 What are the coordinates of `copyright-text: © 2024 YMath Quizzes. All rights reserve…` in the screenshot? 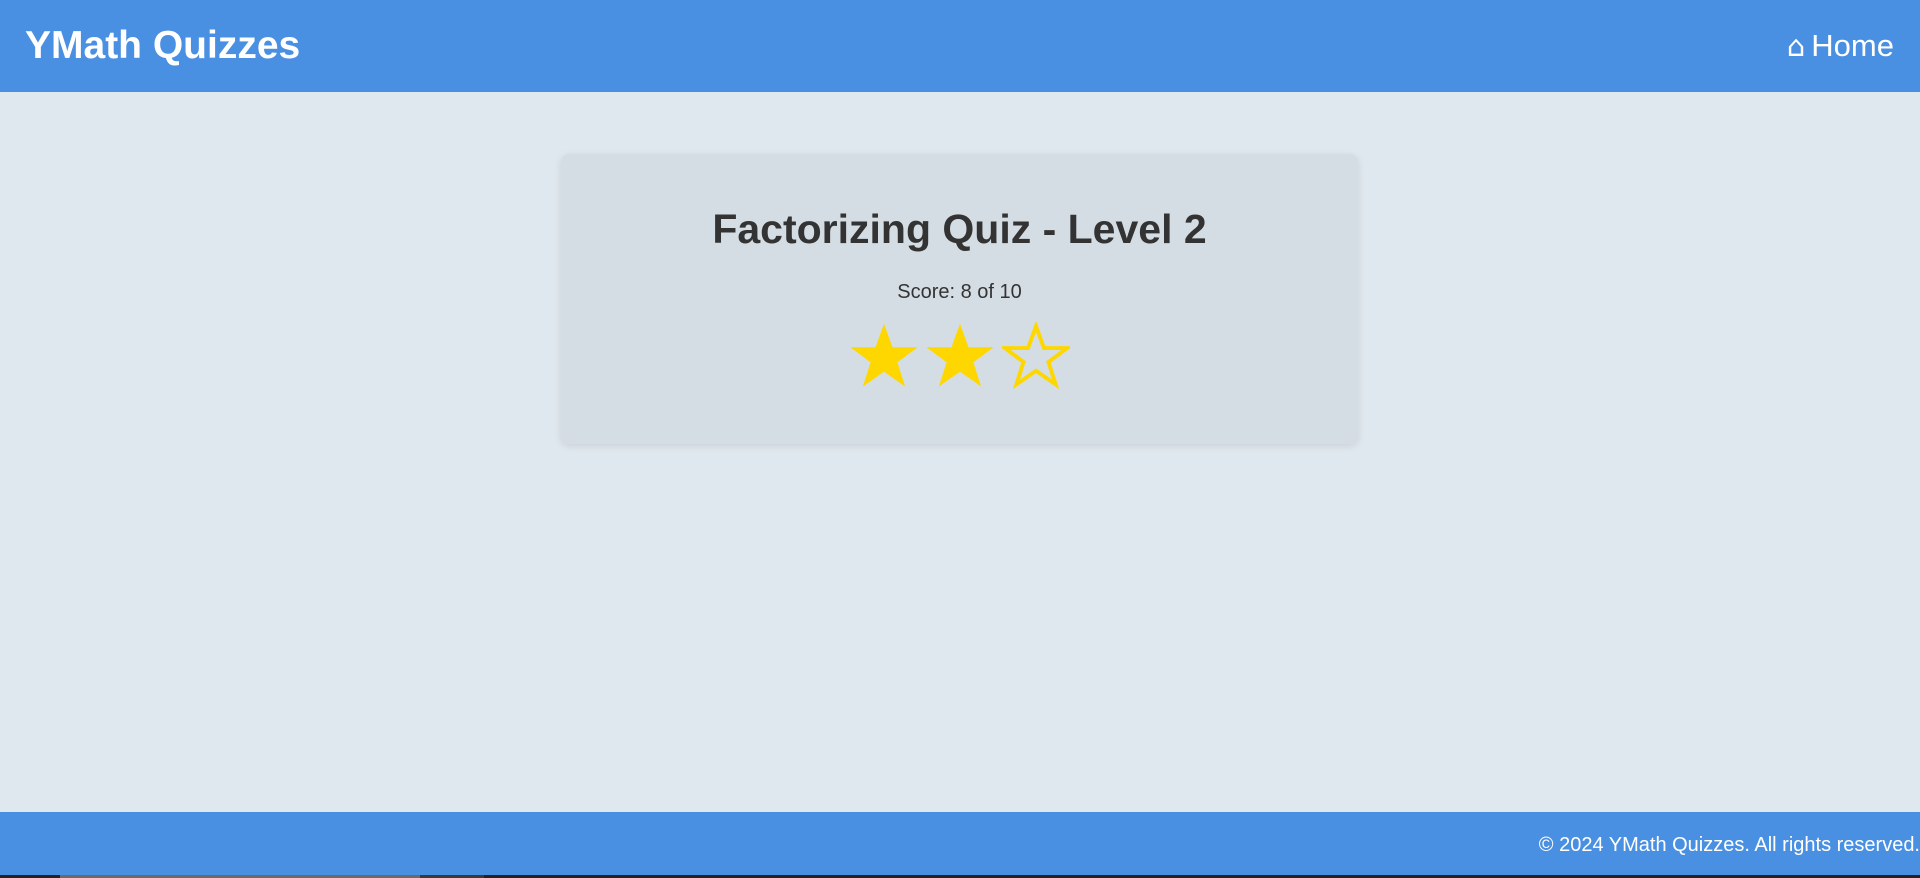 It's located at (1729, 845).